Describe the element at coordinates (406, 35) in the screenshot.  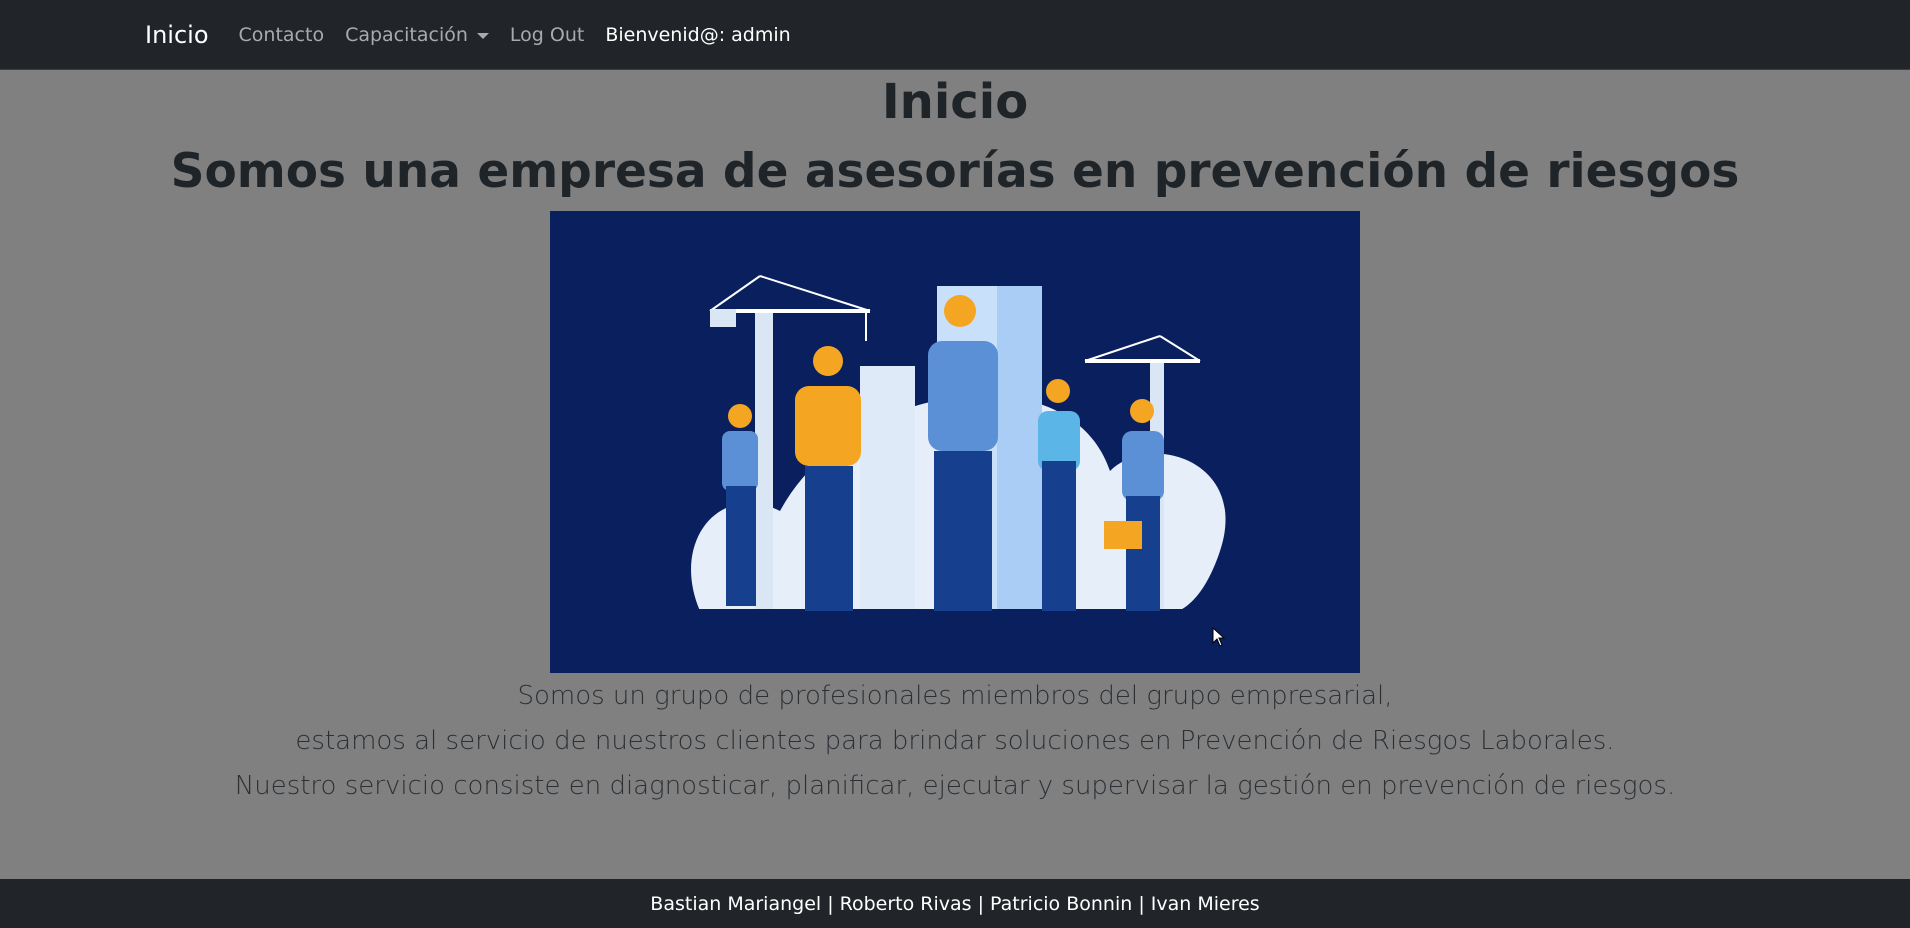
I see `nav-dropdown-label: Capacitación` at that location.